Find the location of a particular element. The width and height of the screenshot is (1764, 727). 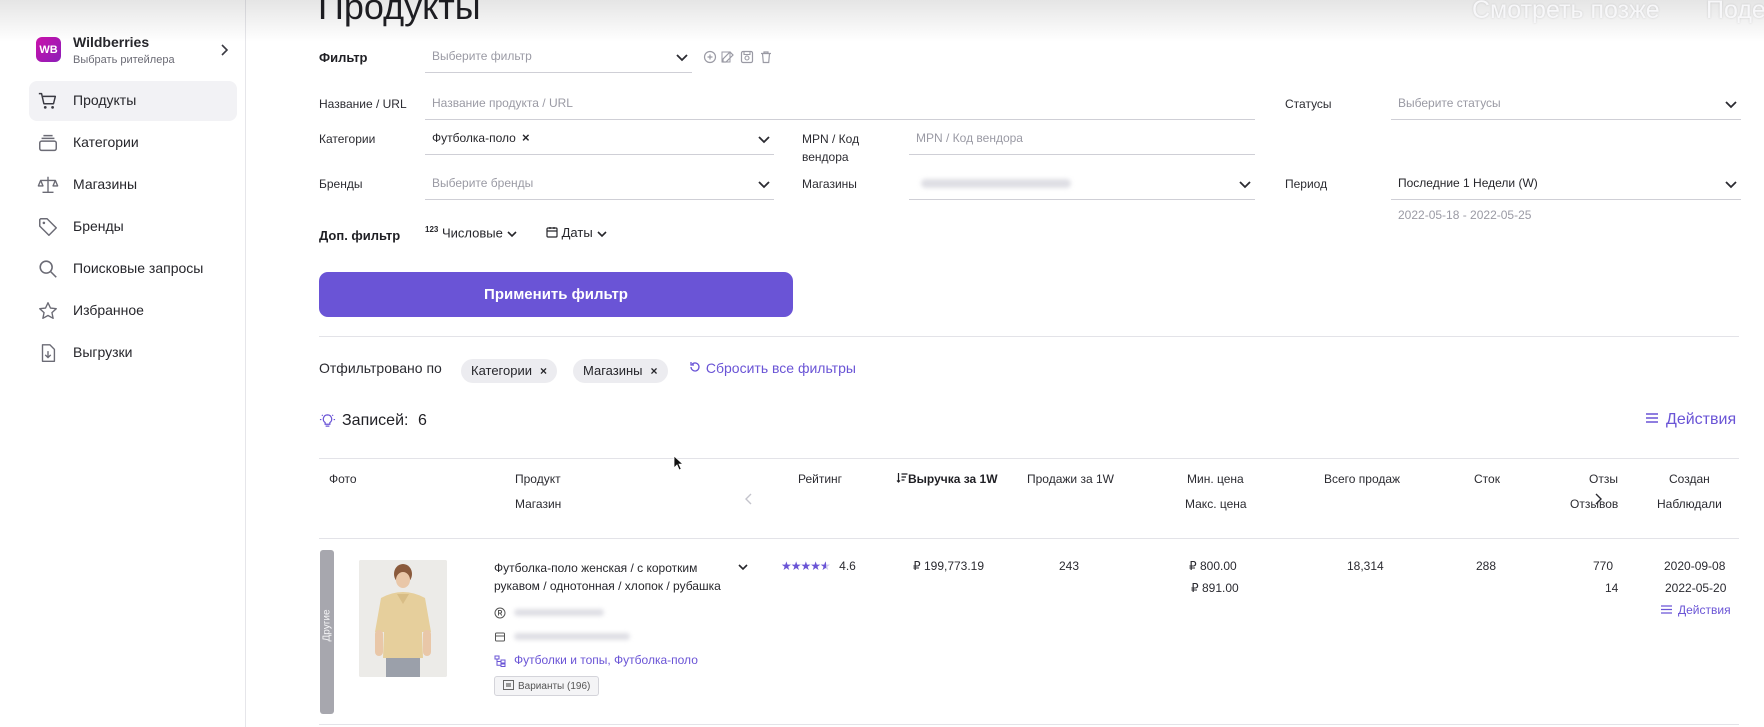

brands-label: Бренды is located at coordinates (341, 184).